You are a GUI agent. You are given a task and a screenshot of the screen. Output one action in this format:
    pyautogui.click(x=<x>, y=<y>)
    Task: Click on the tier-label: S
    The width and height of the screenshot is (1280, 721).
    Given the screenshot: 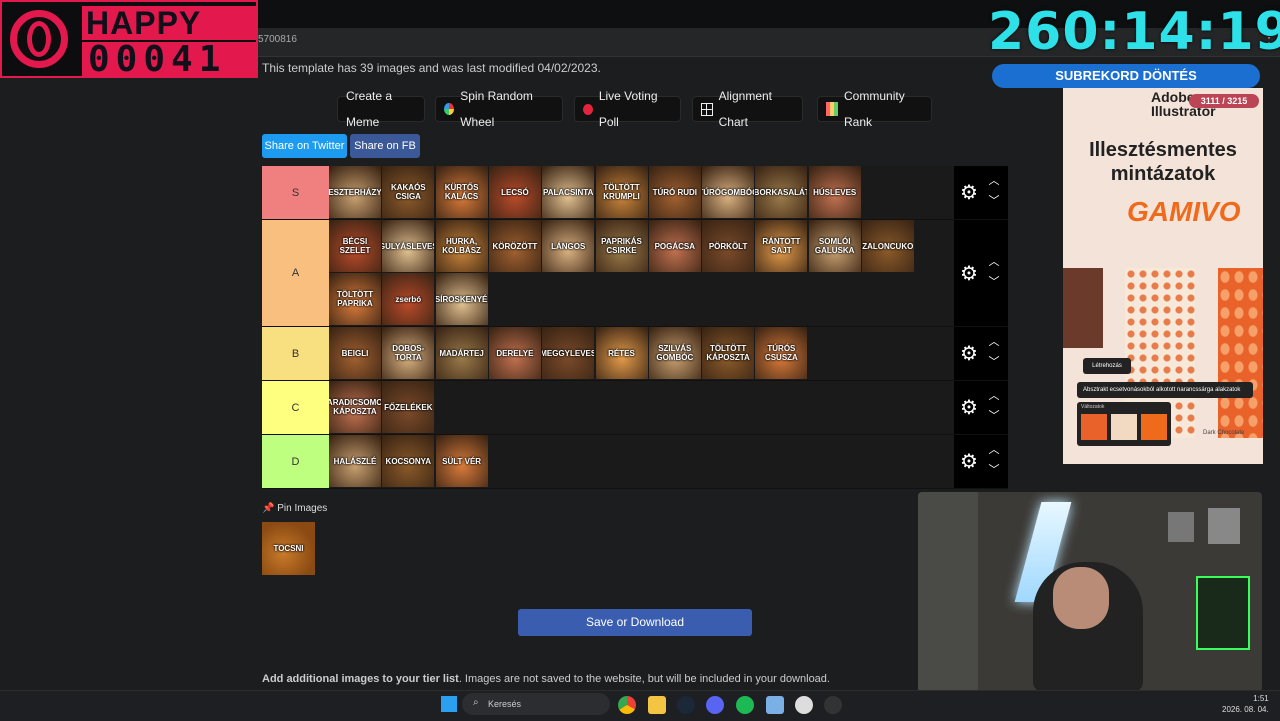 What is the action you would take?
    pyautogui.click(x=295, y=192)
    